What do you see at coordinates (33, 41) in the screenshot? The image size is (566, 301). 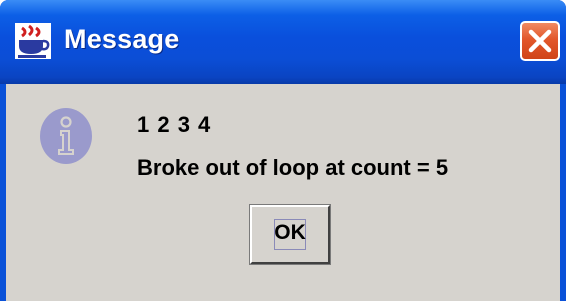 I see `java-coffee-cup-icon` at bounding box center [33, 41].